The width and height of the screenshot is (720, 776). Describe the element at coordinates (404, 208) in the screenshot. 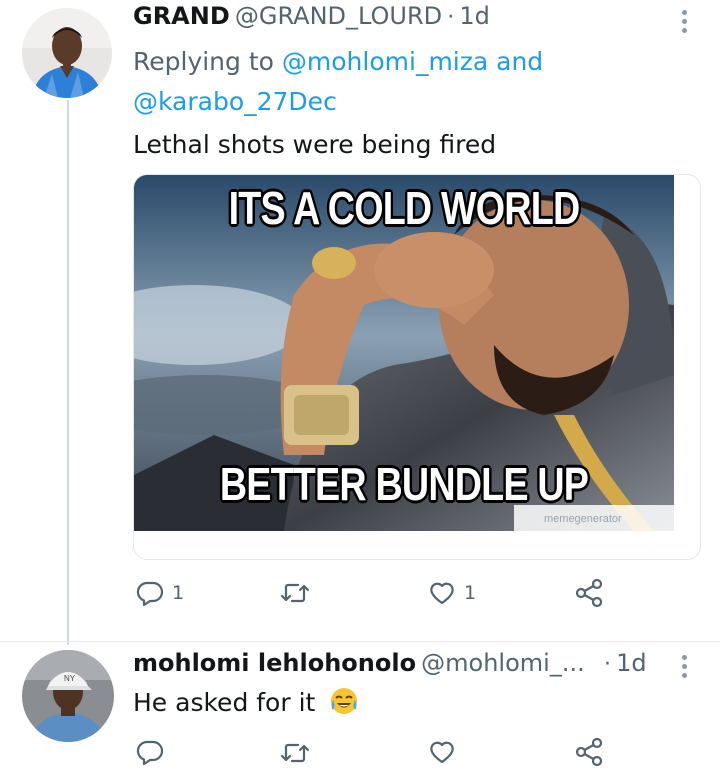

I see `meme-top-text: ITS A COLD WORLD` at that location.